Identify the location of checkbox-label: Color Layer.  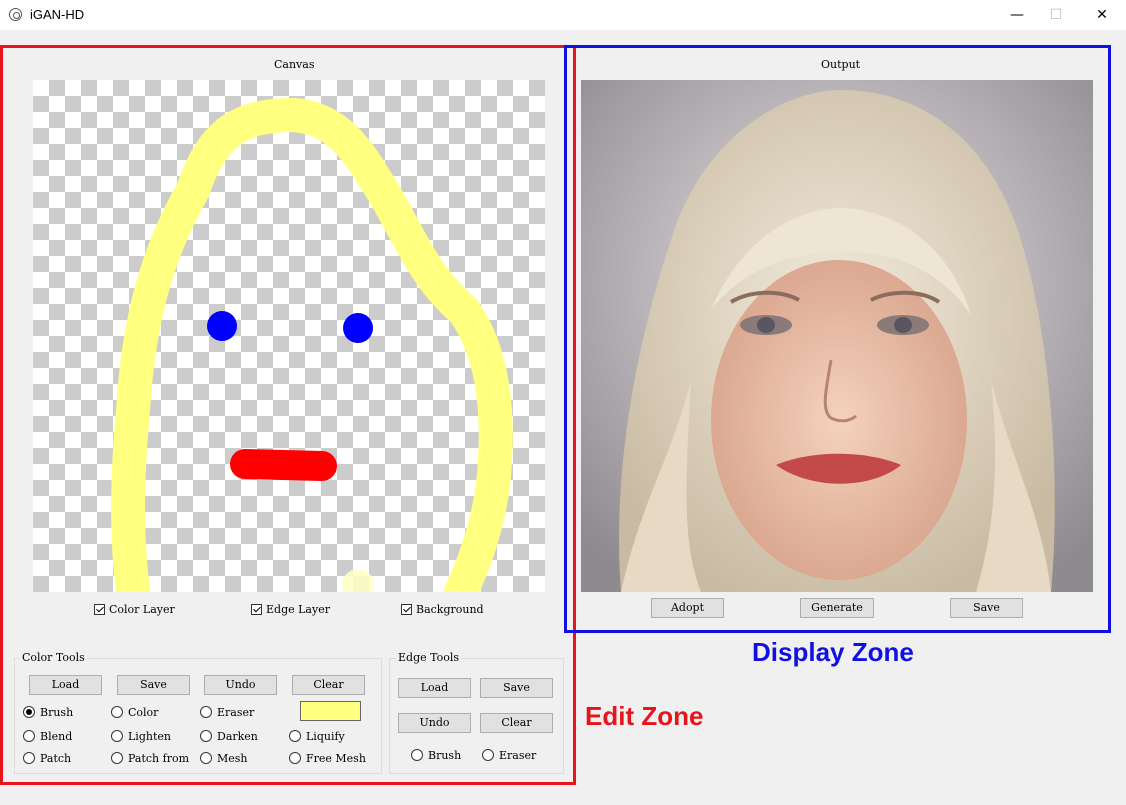
(142, 609).